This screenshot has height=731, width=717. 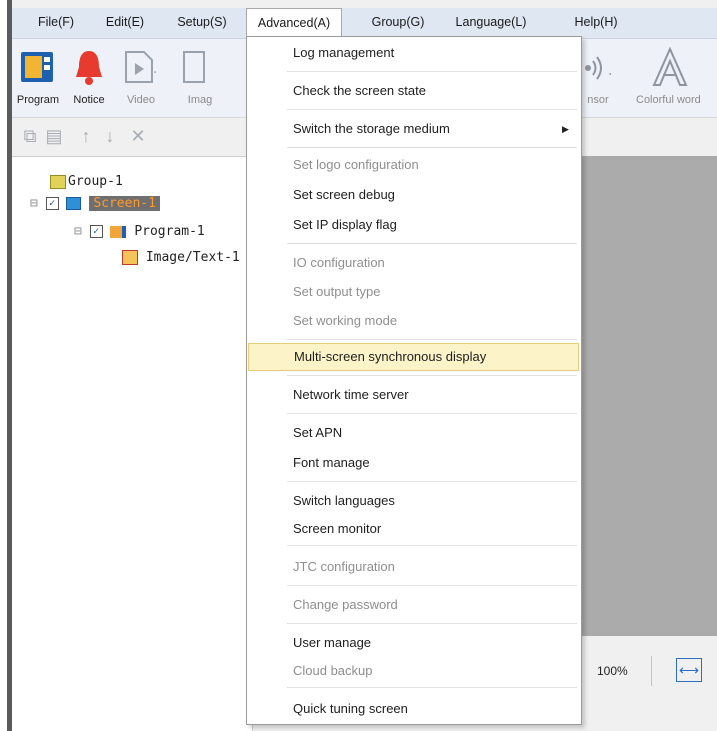 What do you see at coordinates (58, 181) in the screenshot?
I see `group-icon` at bounding box center [58, 181].